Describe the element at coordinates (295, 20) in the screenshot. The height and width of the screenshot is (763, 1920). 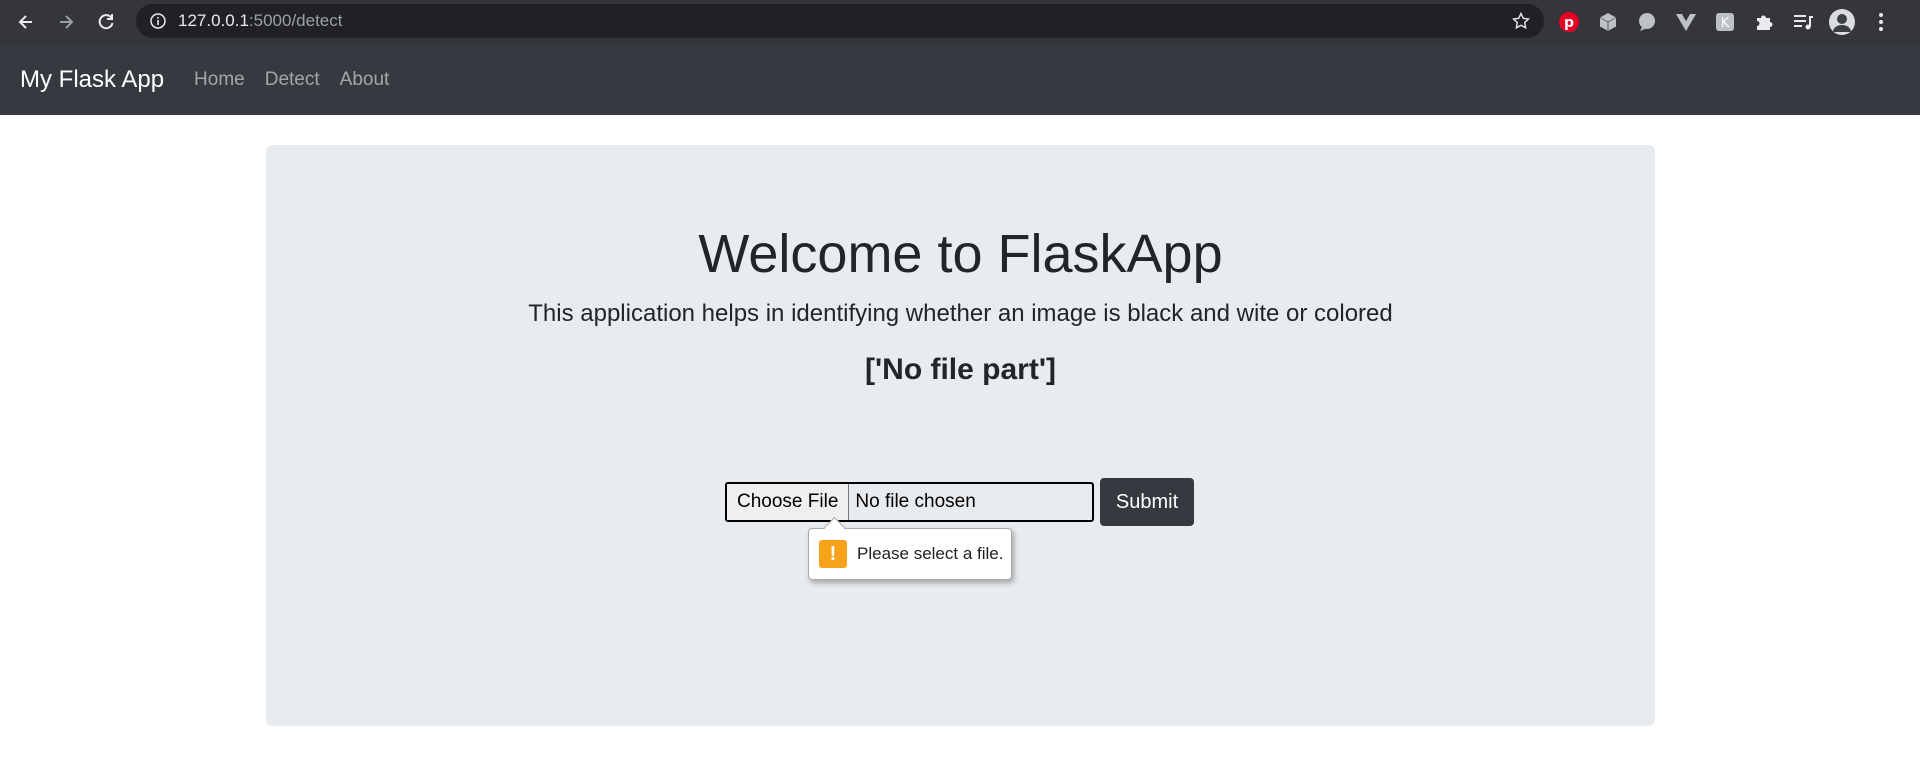
I see `url-path: :5000/detect` at that location.